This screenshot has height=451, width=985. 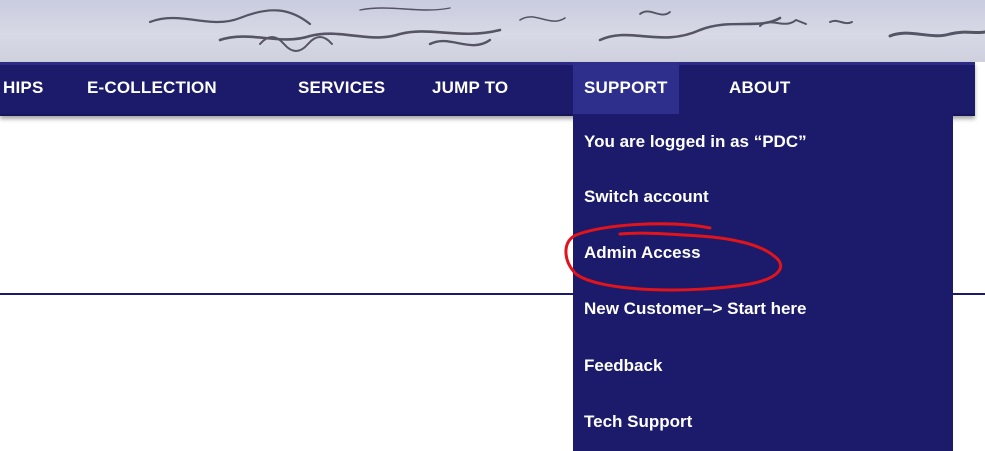 What do you see at coordinates (646, 197) in the screenshot?
I see `switch-account-link: Switch account` at bounding box center [646, 197].